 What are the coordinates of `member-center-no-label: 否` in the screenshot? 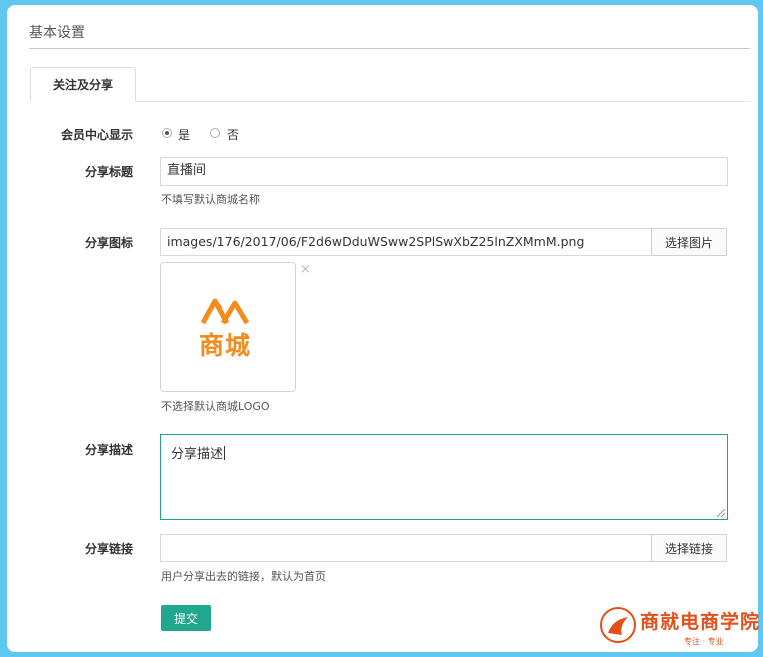 It's located at (233, 134).